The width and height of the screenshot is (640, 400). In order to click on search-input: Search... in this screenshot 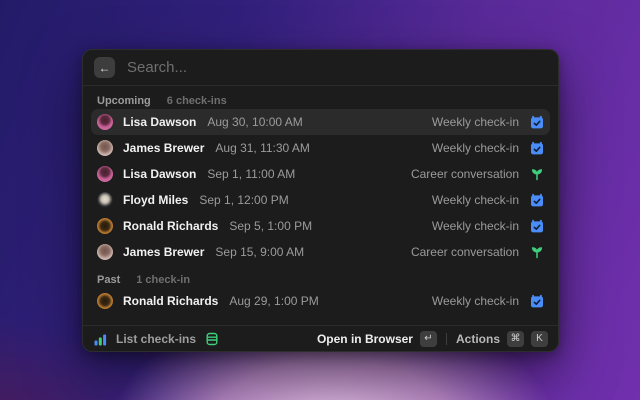, I will do `click(157, 67)`.